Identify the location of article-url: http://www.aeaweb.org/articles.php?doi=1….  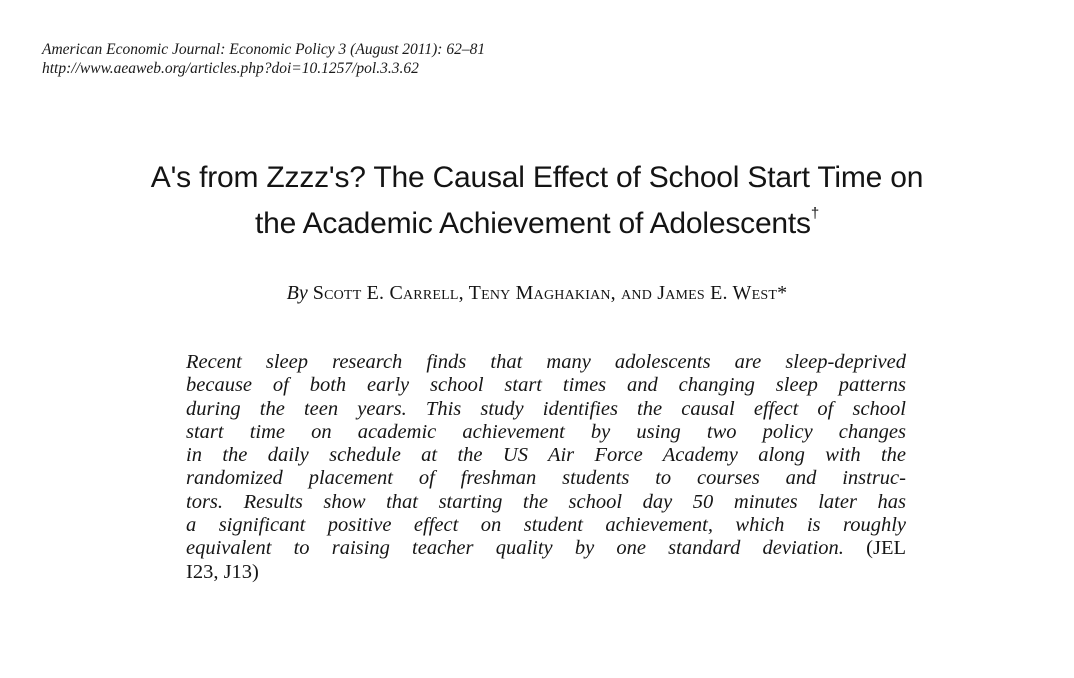
(263, 68).